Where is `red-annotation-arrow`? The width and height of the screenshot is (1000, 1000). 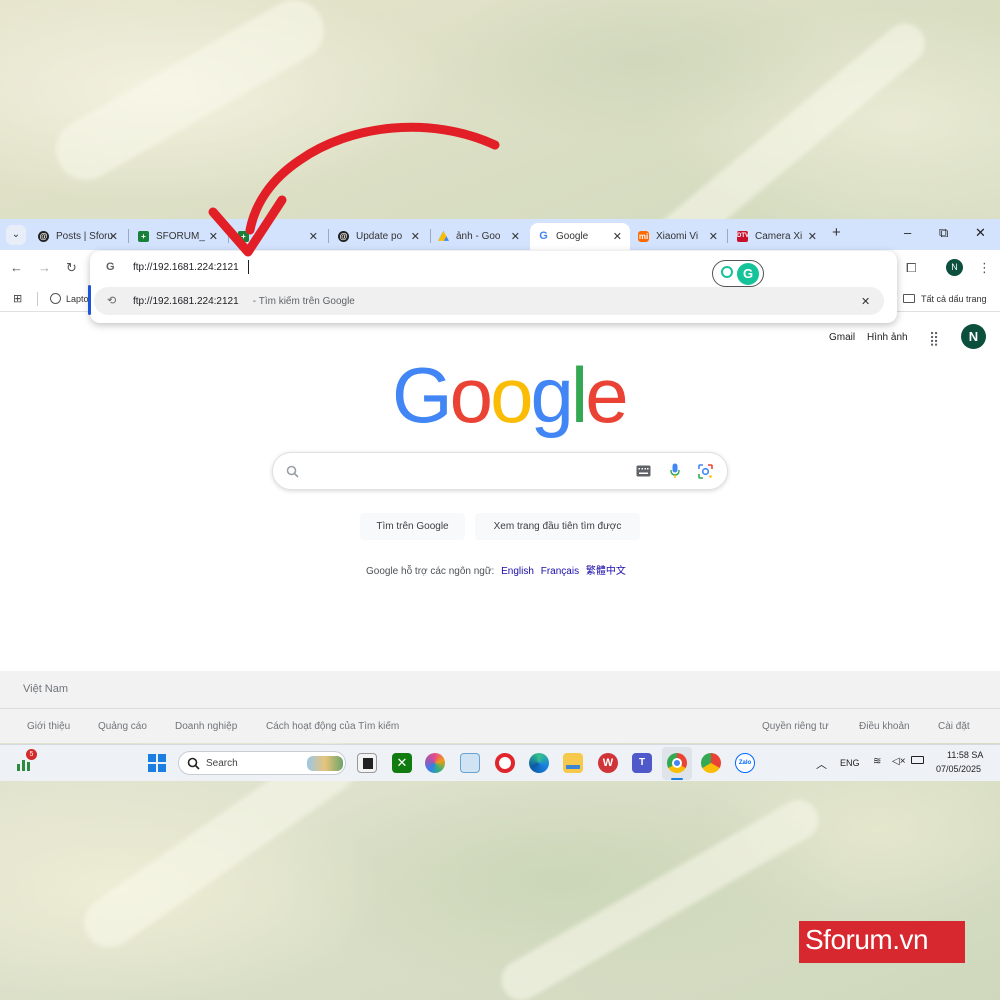 red-annotation-arrow is located at coordinates (354, 189).